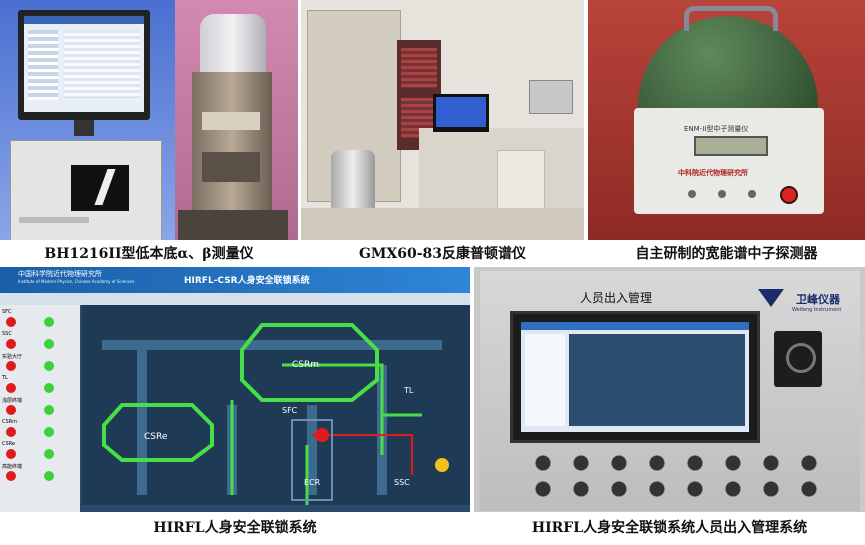 The image size is (865, 545). Describe the element at coordinates (817, 310) in the screenshot. I see `brand-name-en: Weifeng Instrument` at that location.